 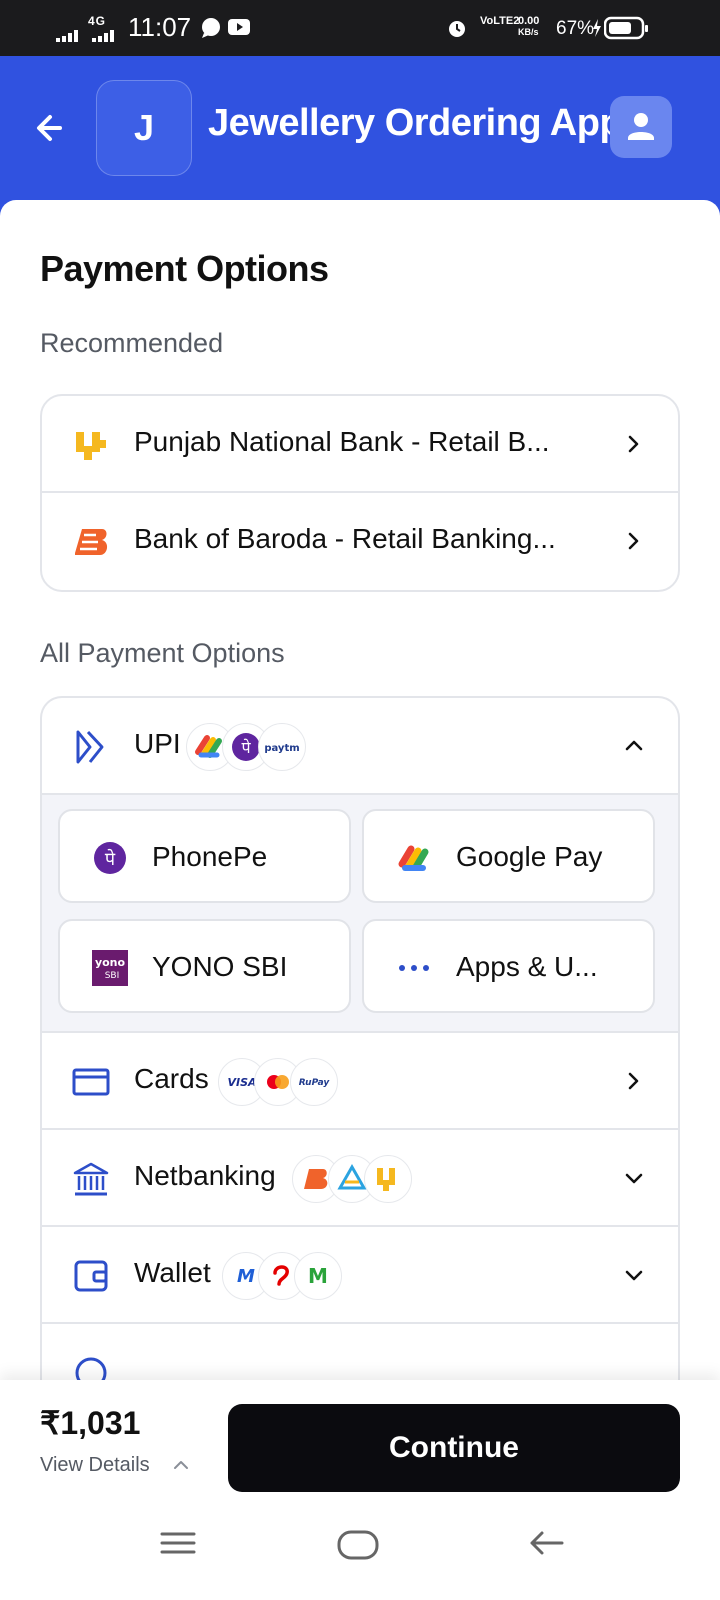 I want to click on svg-text: SBI, so click(x=112, y=976).